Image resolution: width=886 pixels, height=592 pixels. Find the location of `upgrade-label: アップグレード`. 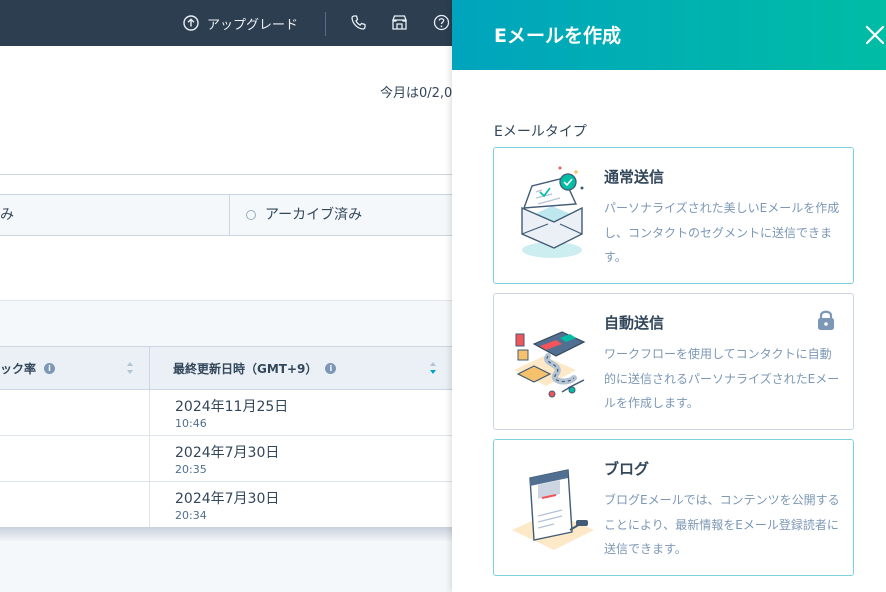

upgrade-label: アップグレード is located at coordinates (253, 25).